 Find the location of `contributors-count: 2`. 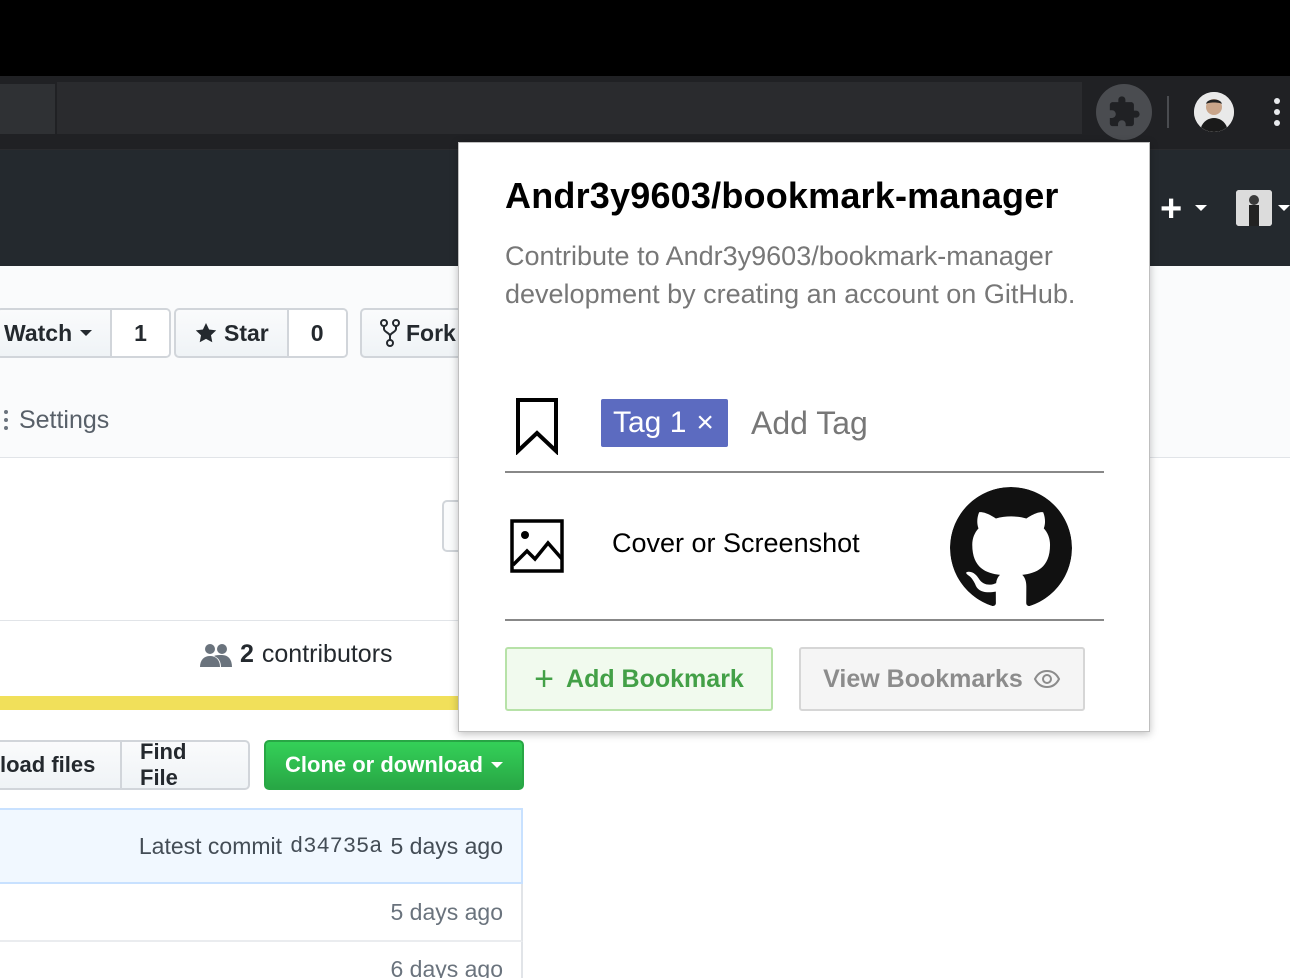

contributors-count: 2 is located at coordinates (247, 654).